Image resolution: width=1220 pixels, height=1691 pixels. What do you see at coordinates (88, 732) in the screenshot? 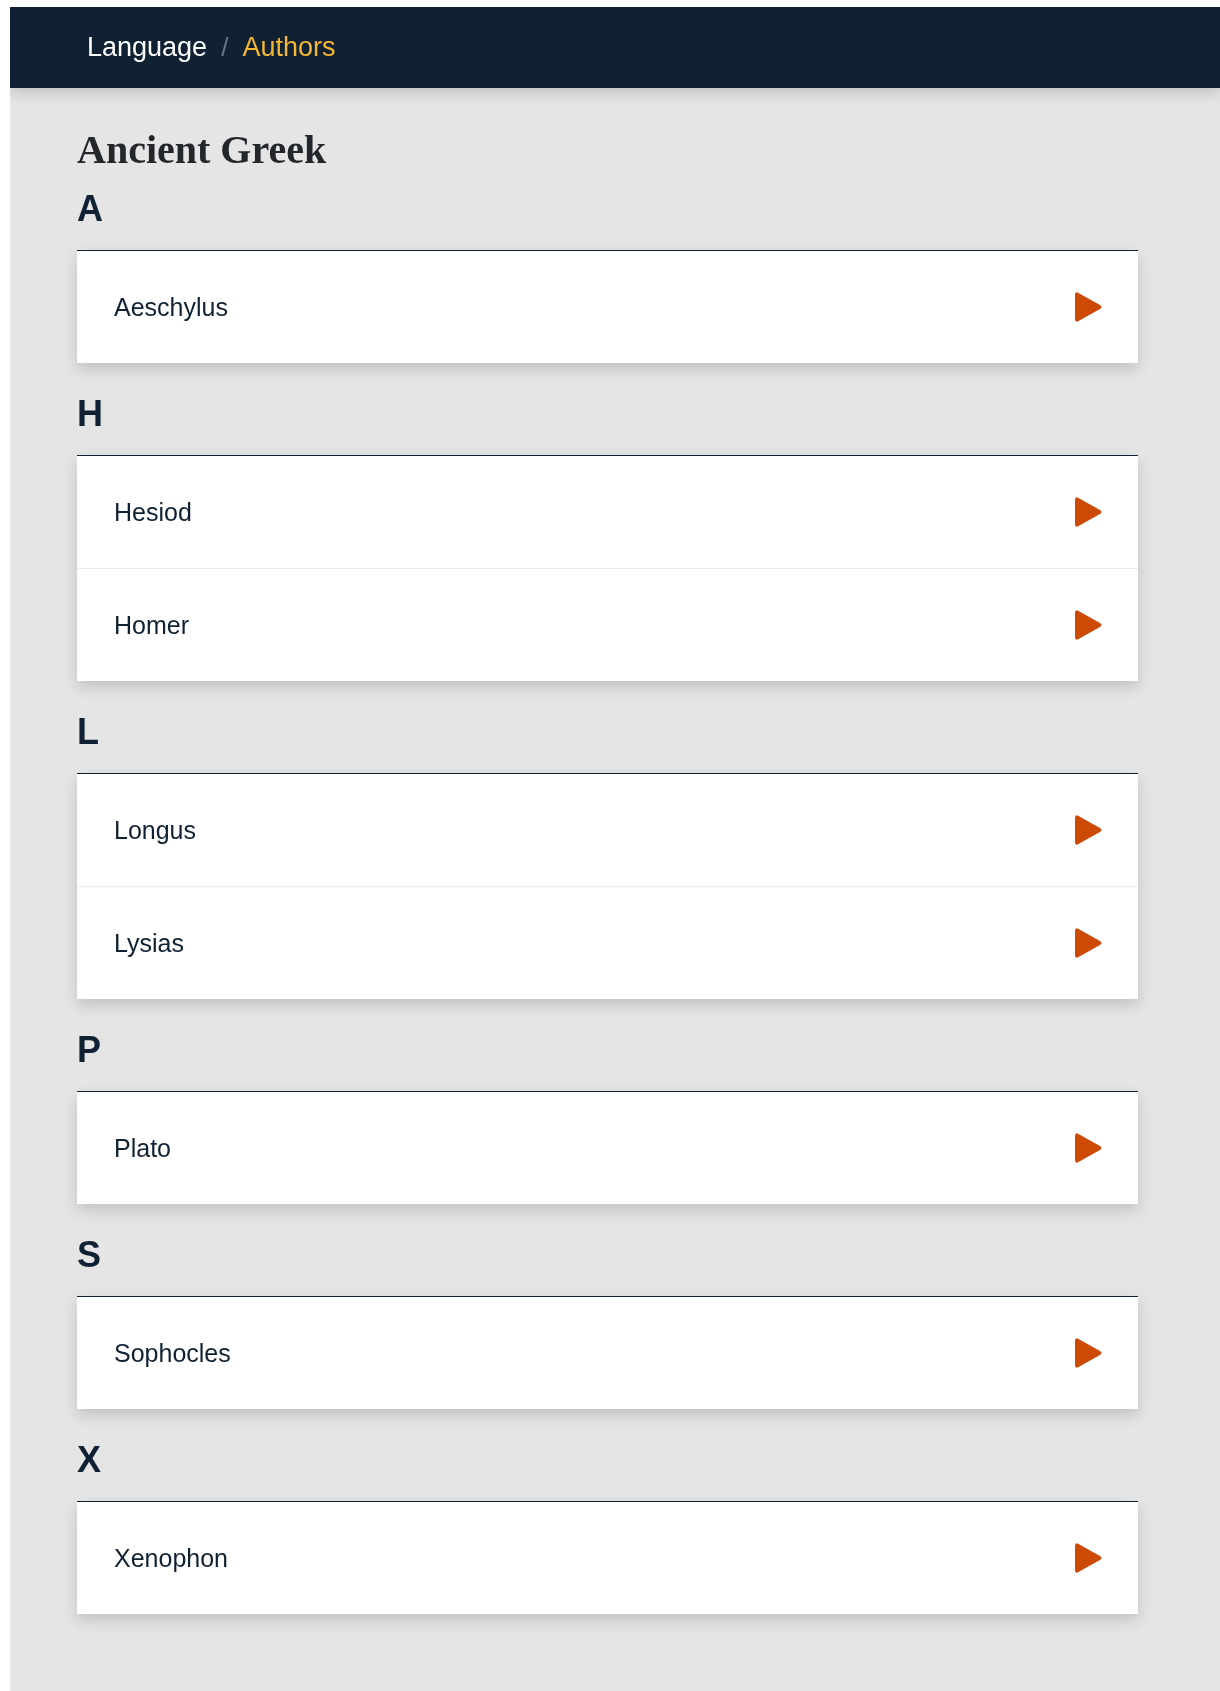
I see `letter-heading: L` at bounding box center [88, 732].